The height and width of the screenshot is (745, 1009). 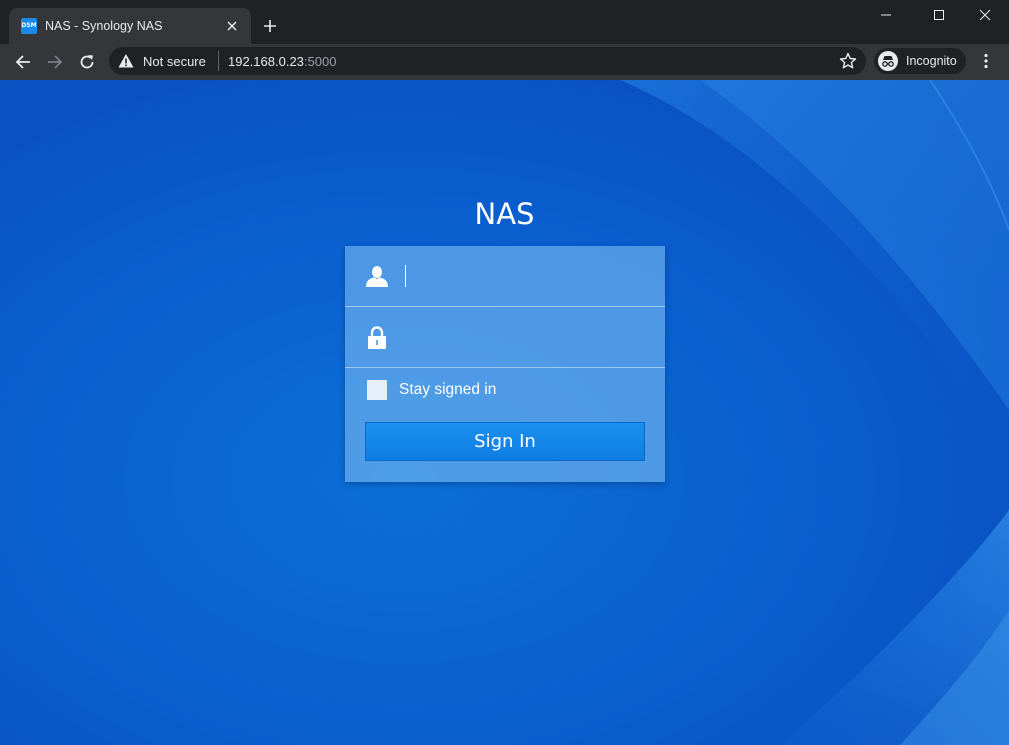 What do you see at coordinates (104, 26) in the screenshot?
I see `tab-title: NAS - Synology NAS` at bounding box center [104, 26].